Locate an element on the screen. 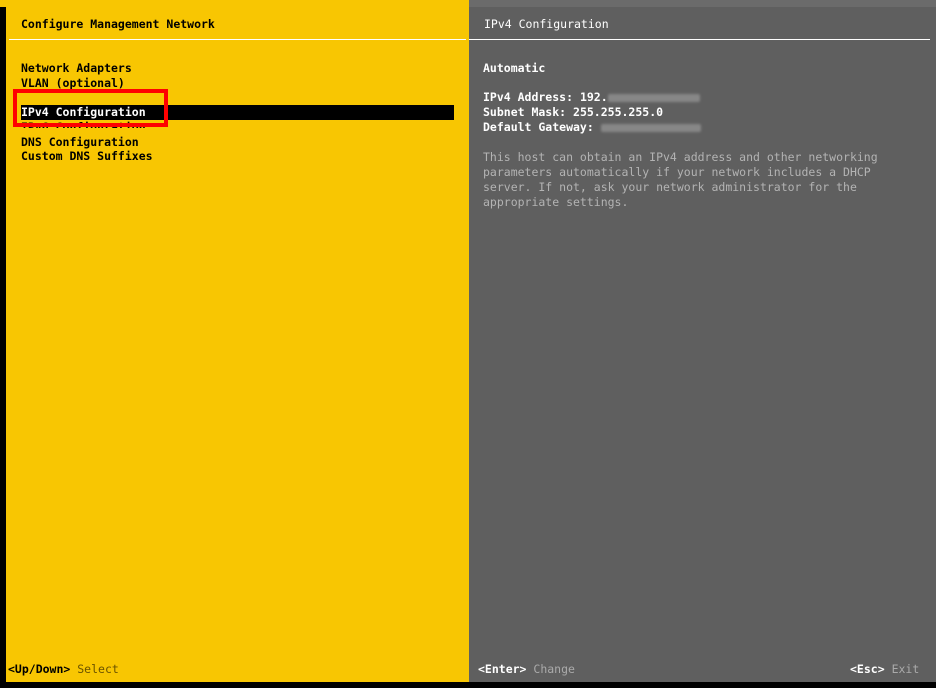 This screenshot has width=936, height=688. menu-item-ipv4-configuration: IPv4 Configuration is located at coordinates (237, 112).